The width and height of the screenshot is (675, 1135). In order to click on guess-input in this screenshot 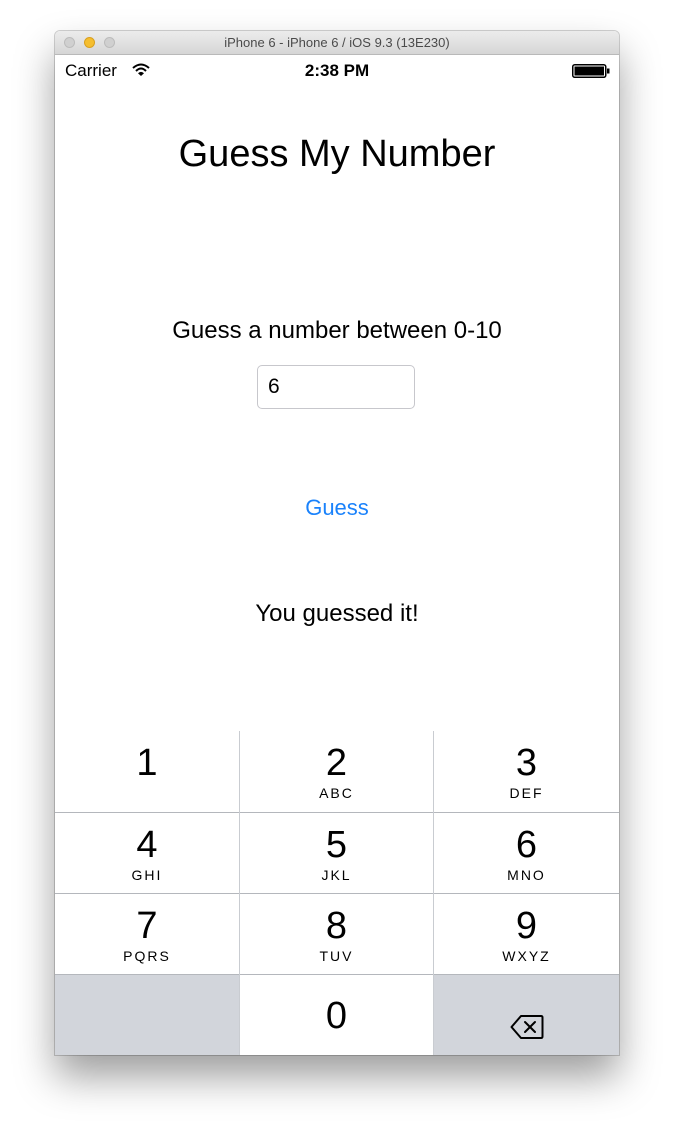, I will do `click(336, 387)`.